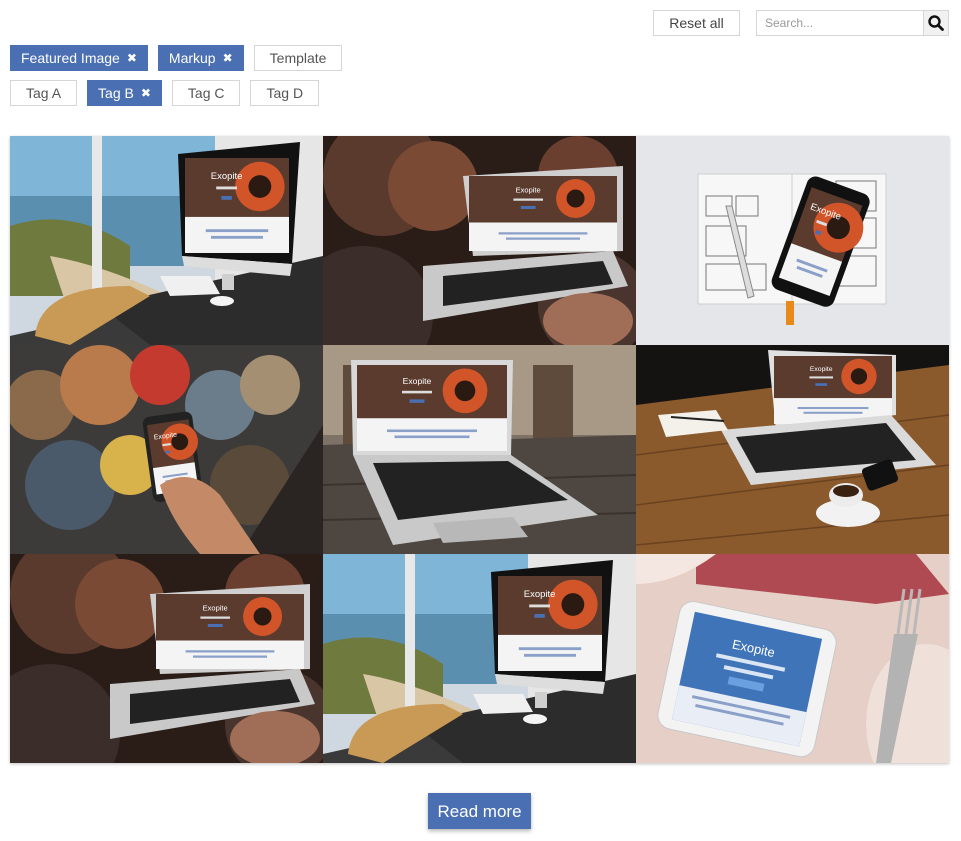 The width and height of the screenshot is (961, 841). Describe the element at coordinates (70, 58) in the screenshot. I see `filter-label: Featured Image` at that location.